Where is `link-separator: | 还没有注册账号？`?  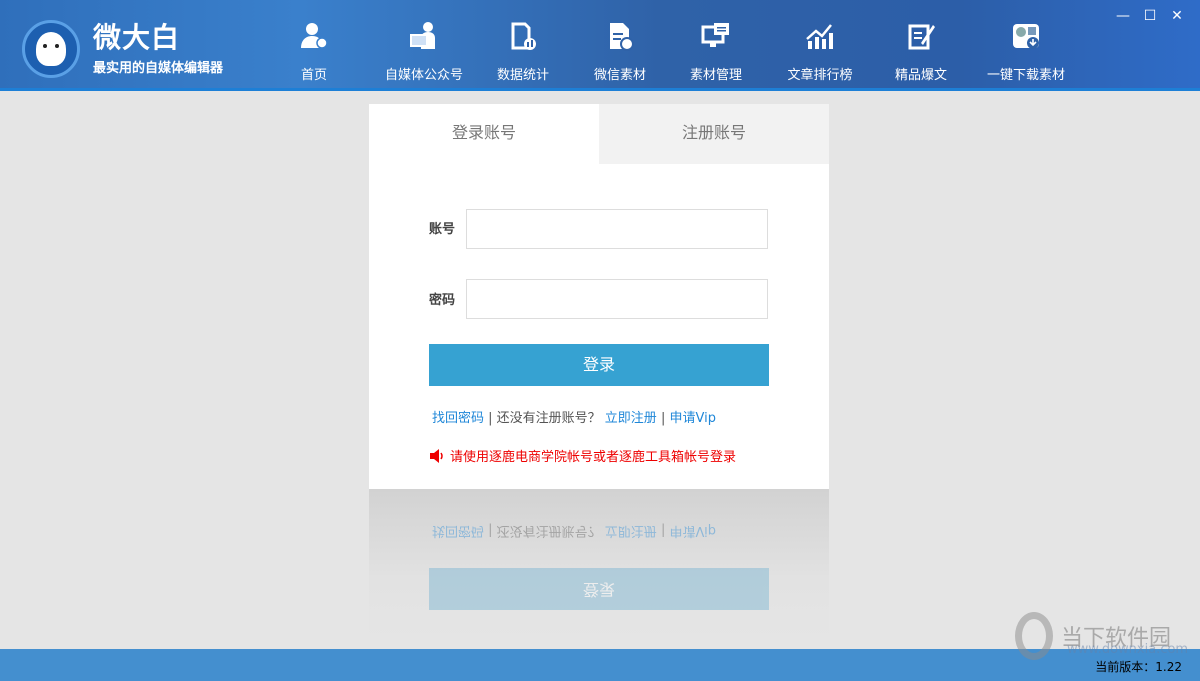 link-separator: | 还没有注册账号？ is located at coordinates (544, 418).